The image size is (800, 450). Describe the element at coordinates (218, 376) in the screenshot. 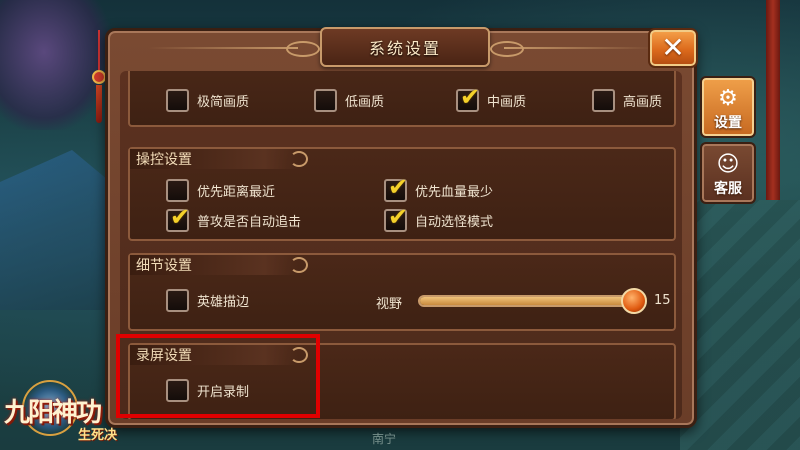

I see `highlight-box` at that location.